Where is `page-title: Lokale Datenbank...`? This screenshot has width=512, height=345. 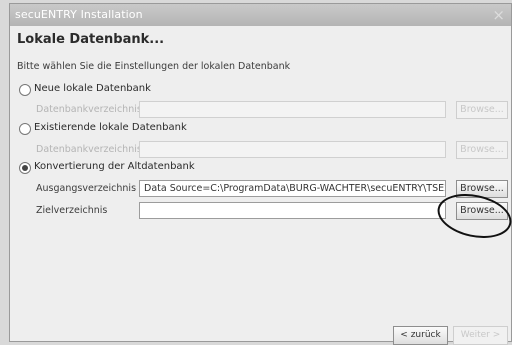
page-title: Lokale Datenbank... is located at coordinates (91, 39).